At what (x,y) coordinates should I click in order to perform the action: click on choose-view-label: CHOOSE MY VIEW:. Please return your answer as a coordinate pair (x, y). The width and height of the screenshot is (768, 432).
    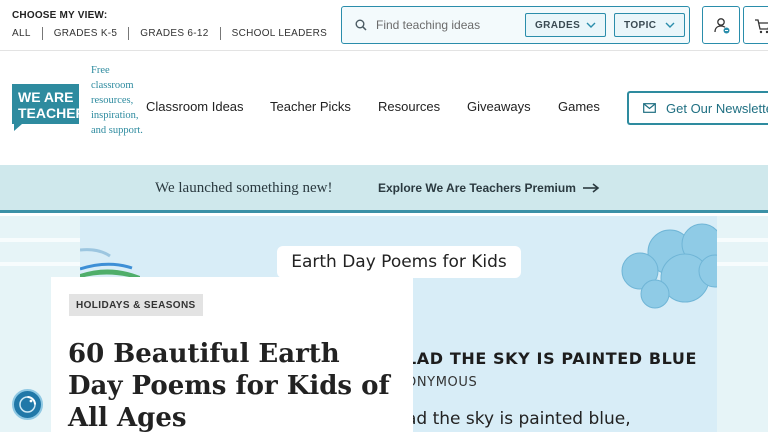
    Looking at the image, I should click on (60, 15).